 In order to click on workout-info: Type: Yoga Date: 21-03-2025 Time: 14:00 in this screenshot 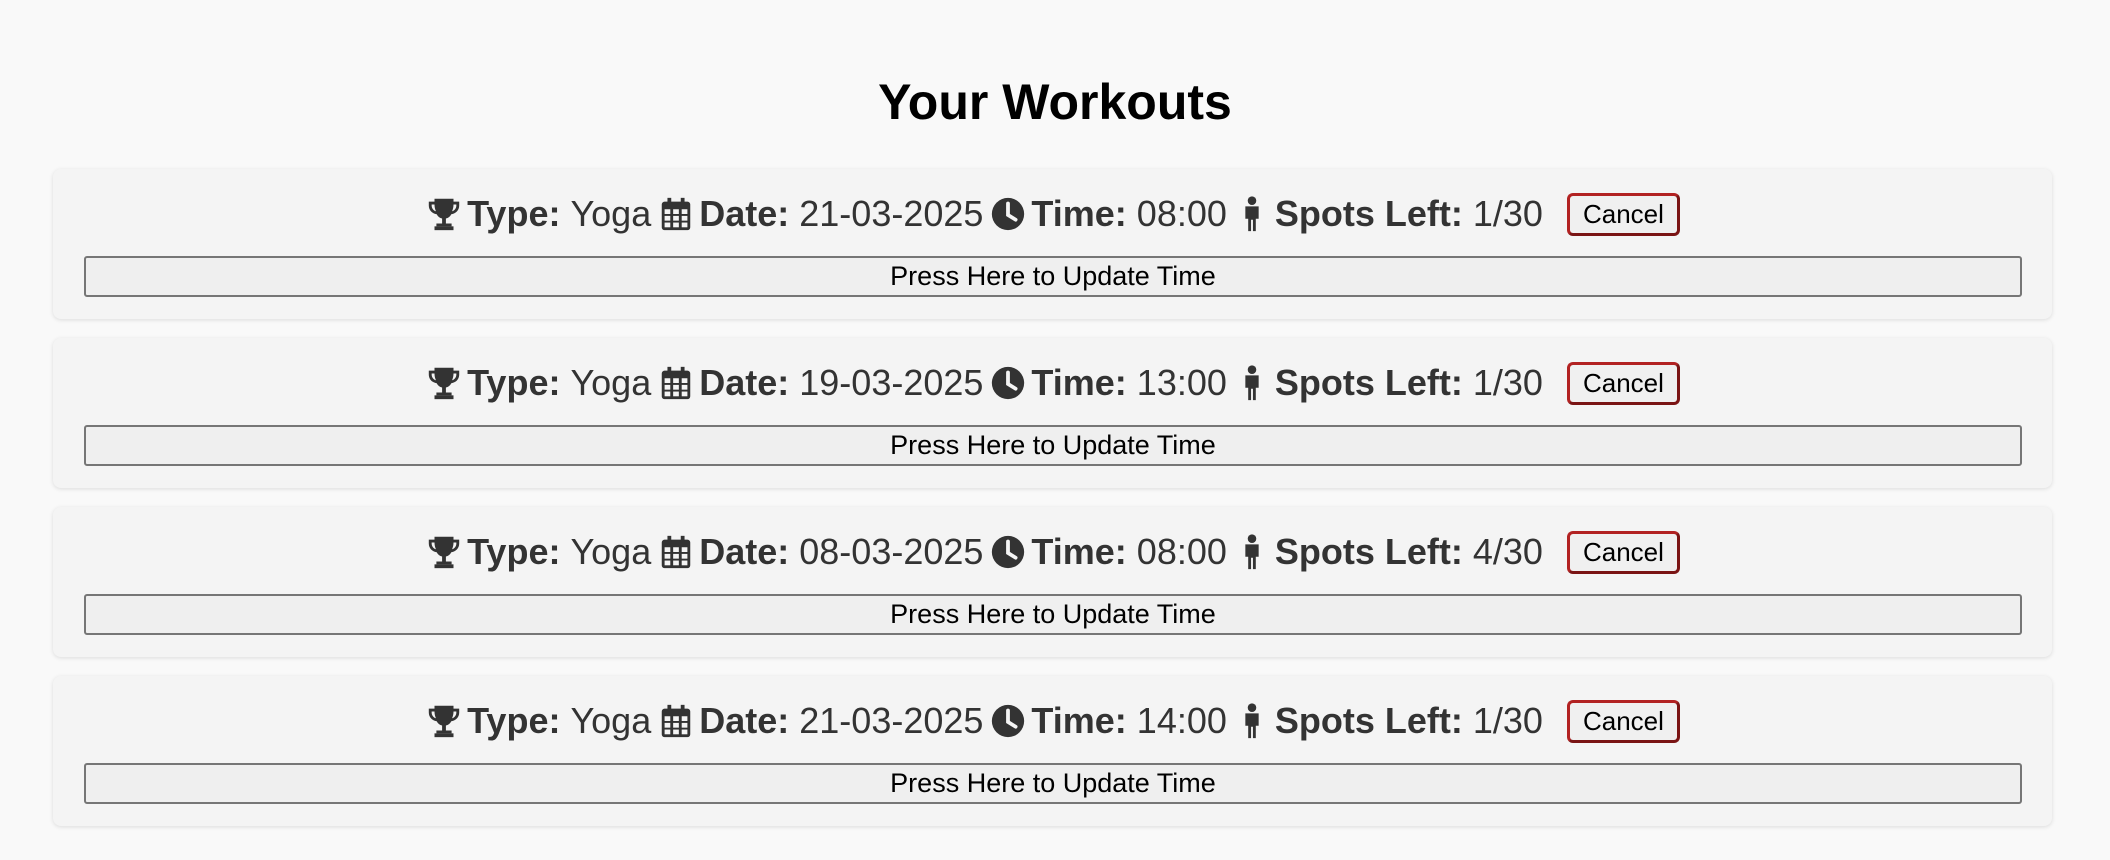, I will do `click(1052, 721)`.